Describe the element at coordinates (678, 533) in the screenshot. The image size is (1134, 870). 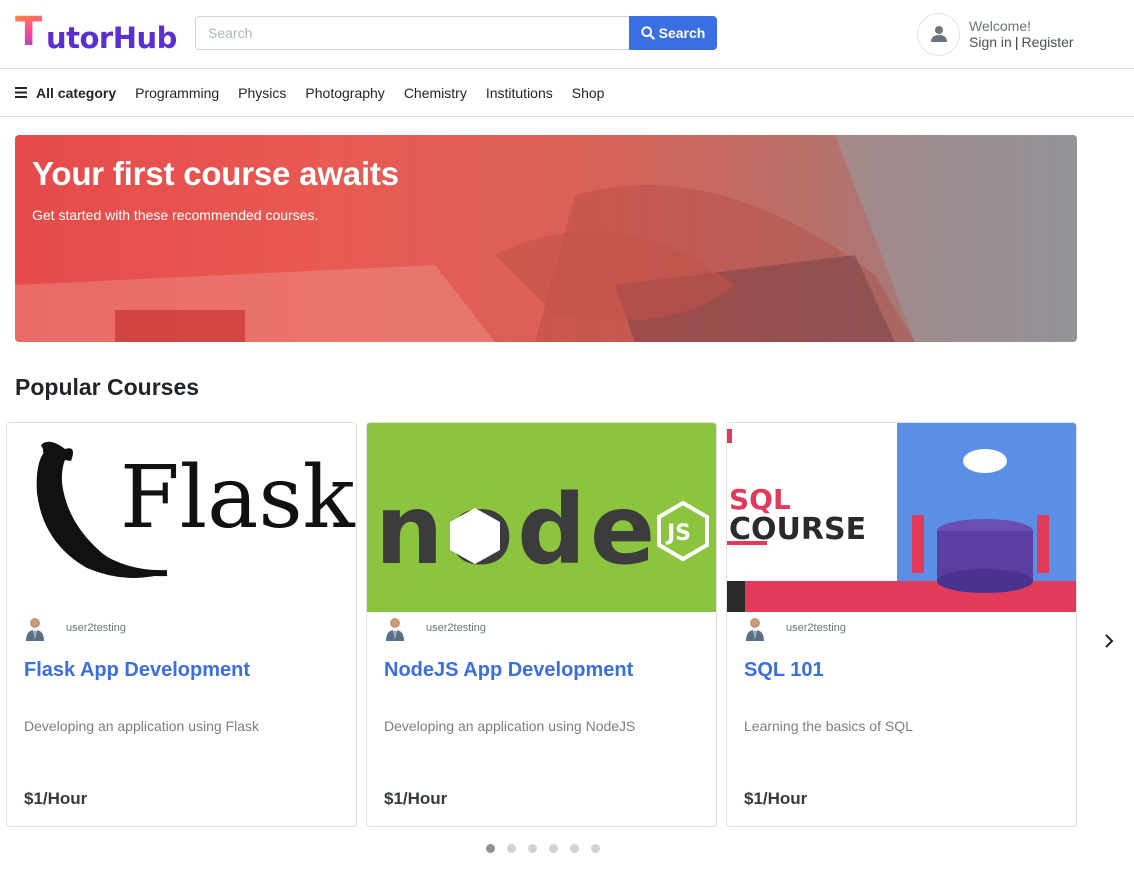
I see `svg-text: JS` at that location.